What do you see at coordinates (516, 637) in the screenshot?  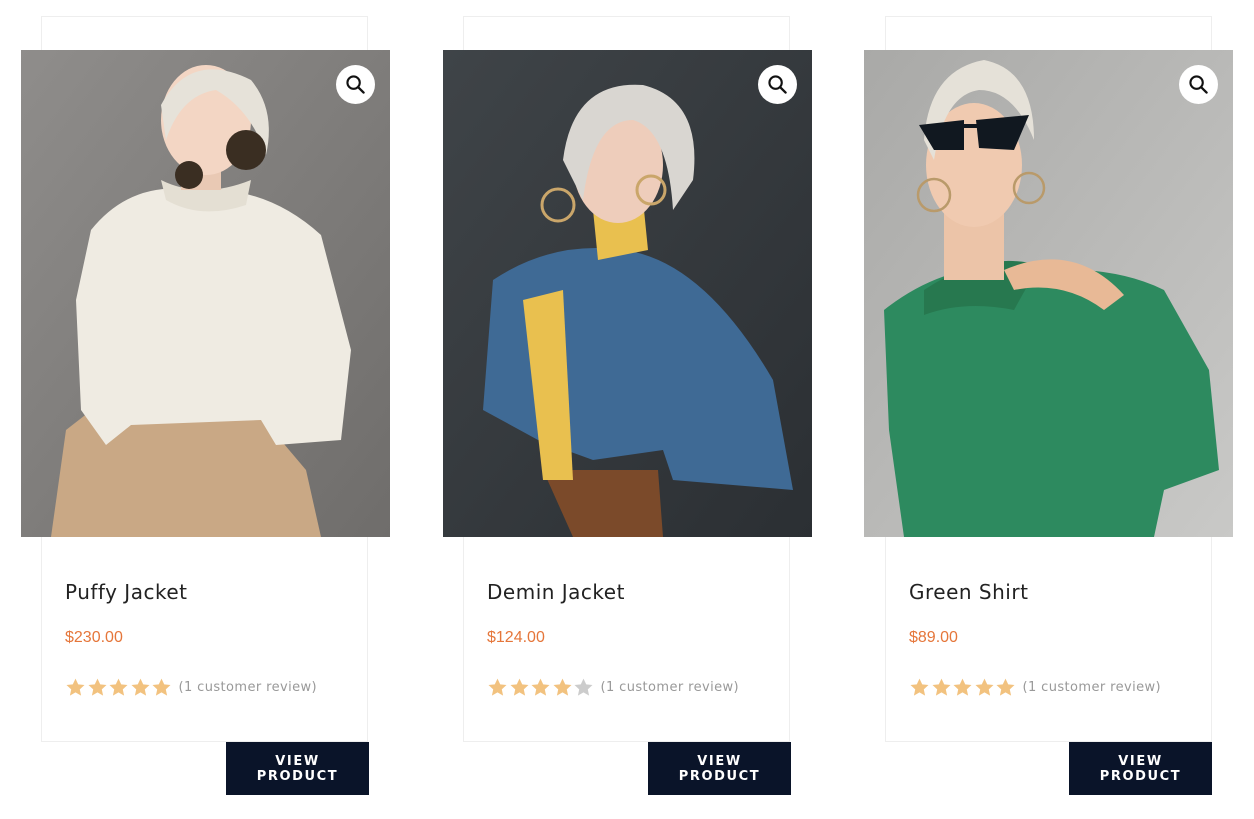 I see `product-price: $124.00` at bounding box center [516, 637].